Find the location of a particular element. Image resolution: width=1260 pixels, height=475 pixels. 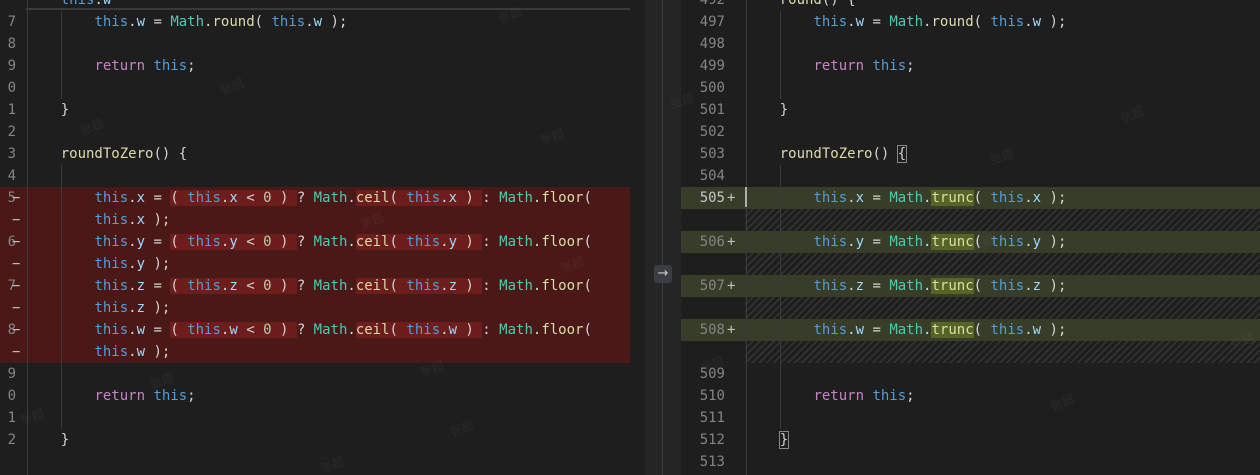

left-code-line: 1 is located at coordinates (322, 418).